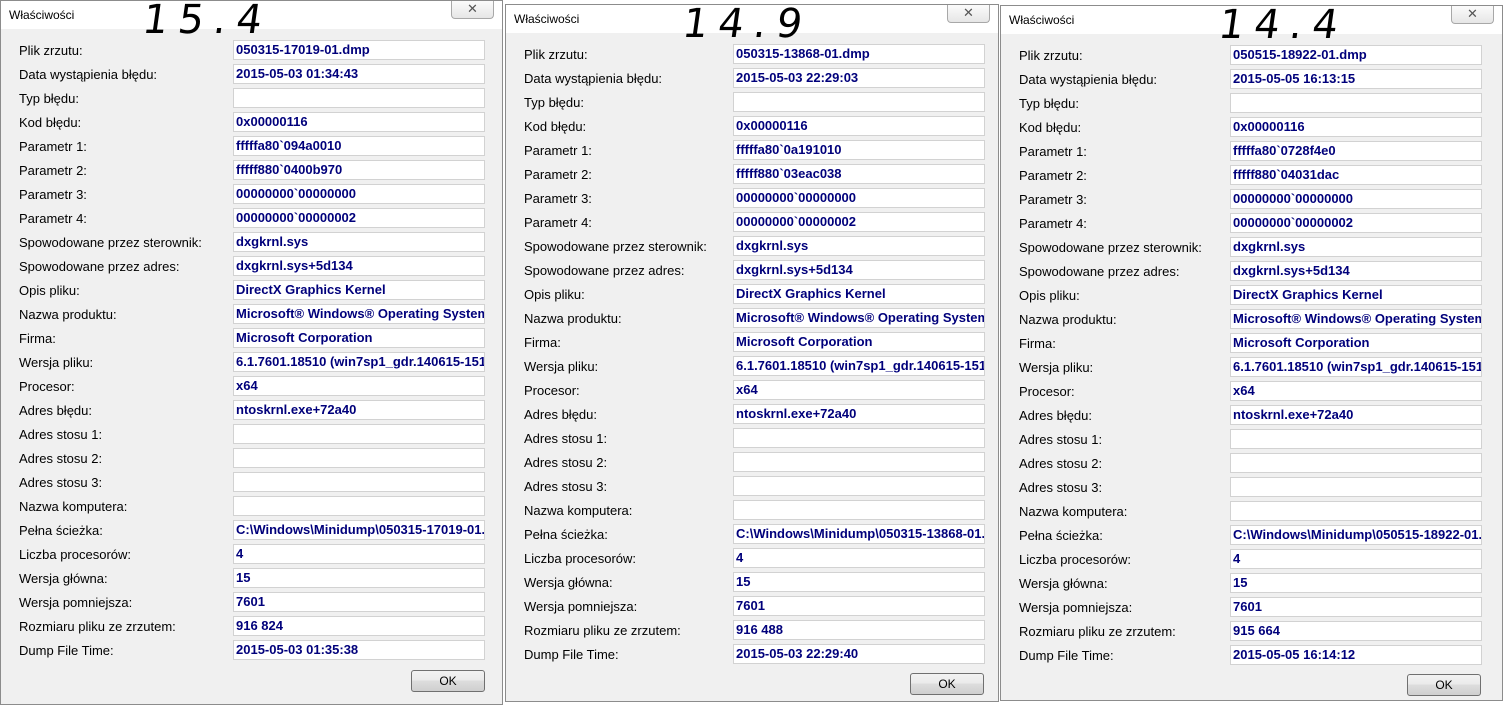 This screenshot has width=1503, height=707. I want to click on property-value-field: 050315-17019-01.dmp, so click(359, 50).